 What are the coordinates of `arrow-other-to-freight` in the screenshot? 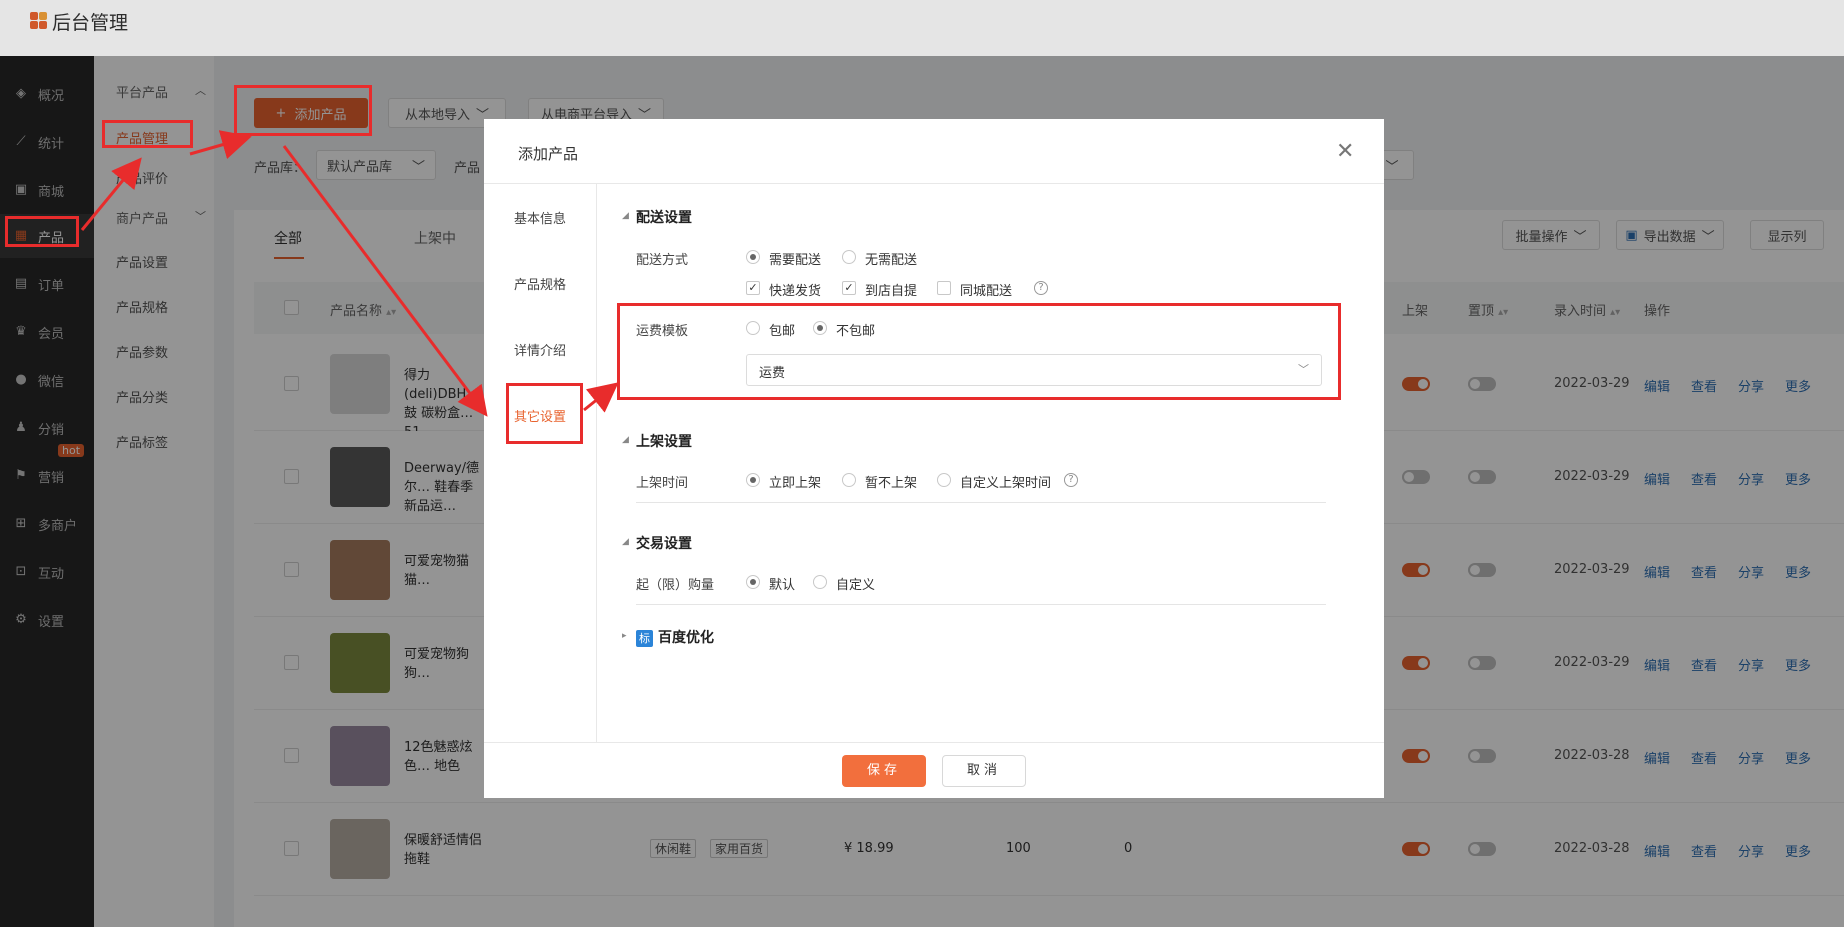 It's located at (601, 397).